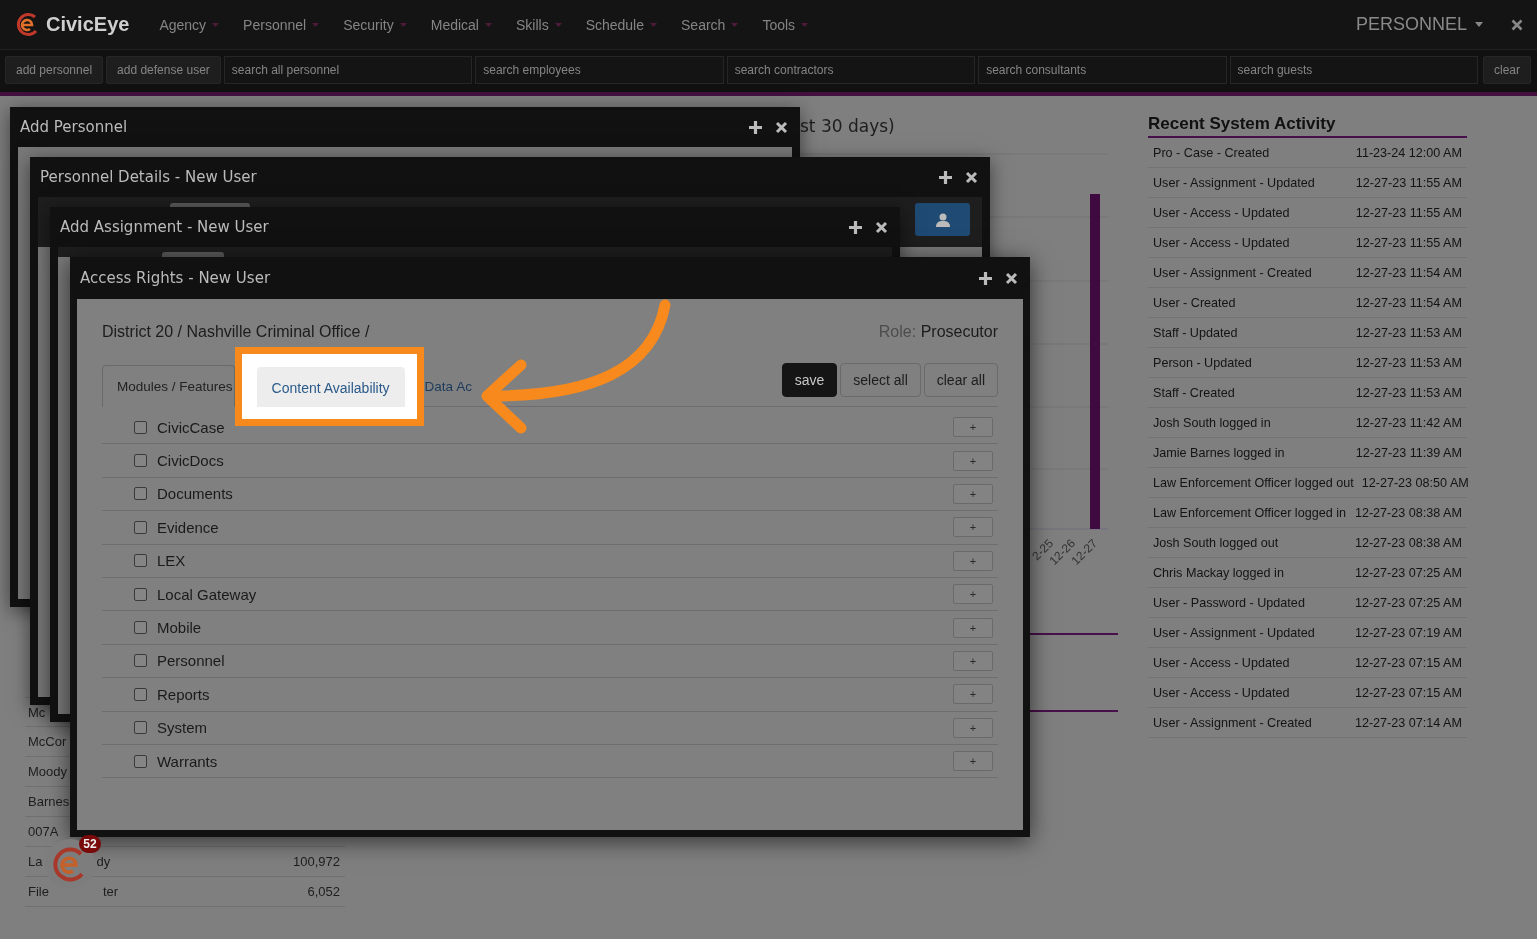 The width and height of the screenshot is (1537, 939). Describe the element at coordinates (176, 278) in the screenshot. I see `window-title: Access Rights - New User` at that location.